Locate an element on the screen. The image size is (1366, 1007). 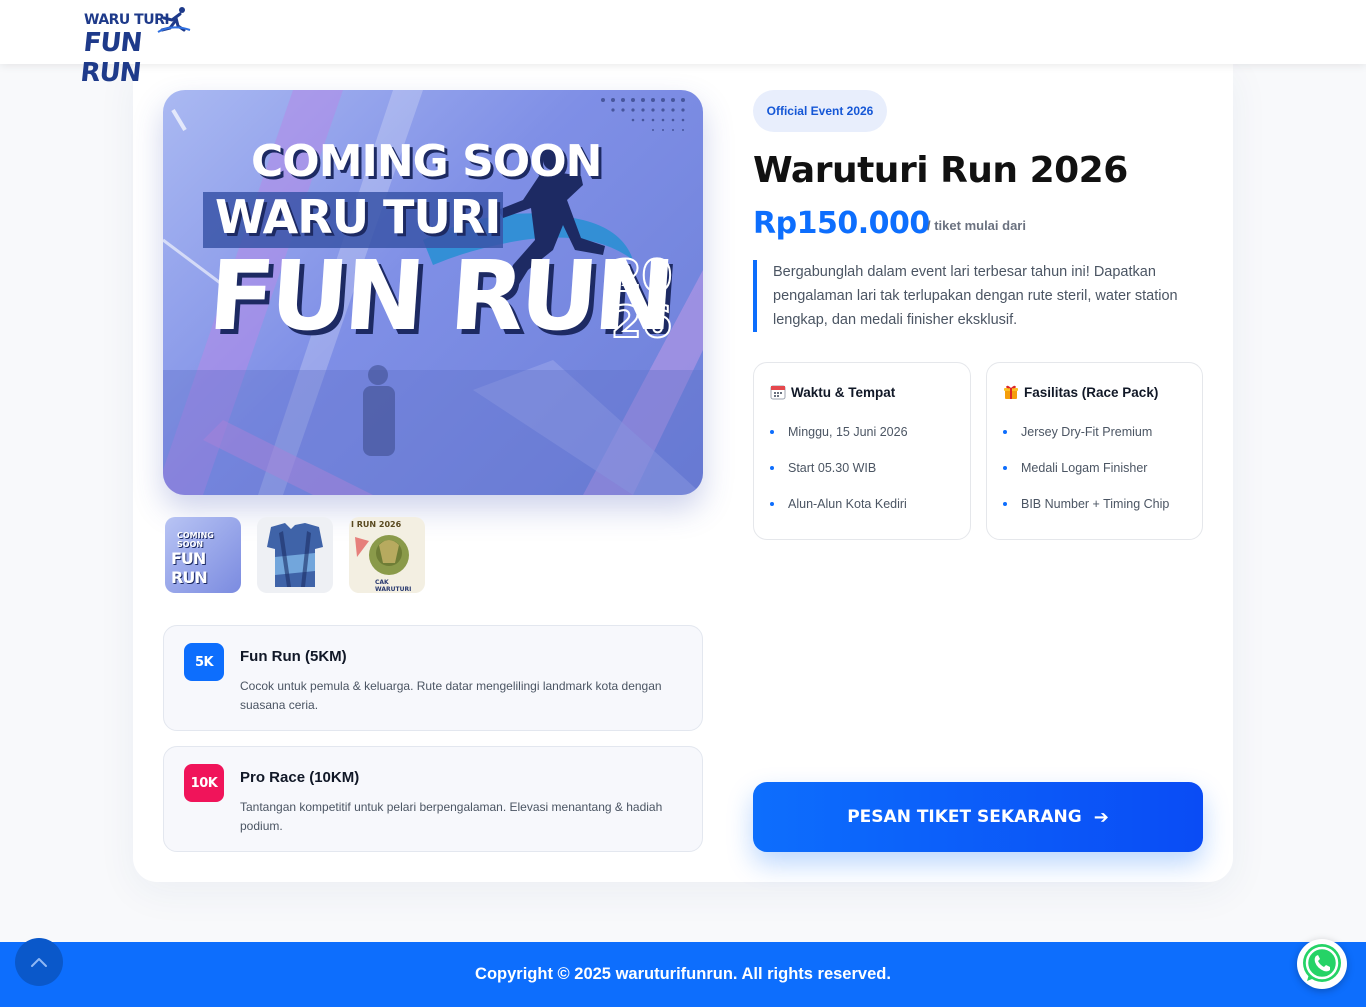
info-card-title: Fasilitas (Race Pack) is located at coordinates (1091, 392).